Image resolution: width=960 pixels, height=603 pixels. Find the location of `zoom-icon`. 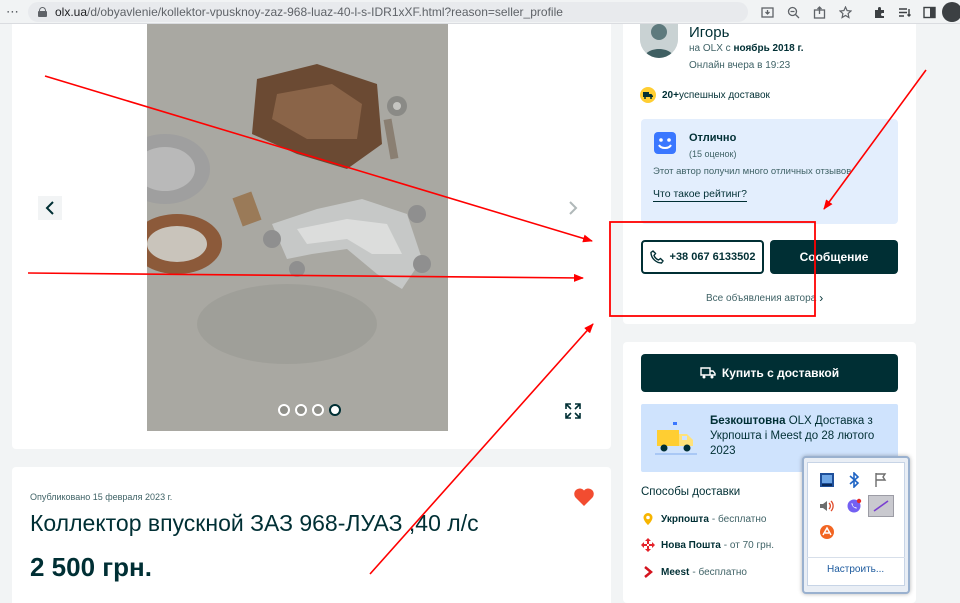

zoom-icon is located at coordinates (793, 12).